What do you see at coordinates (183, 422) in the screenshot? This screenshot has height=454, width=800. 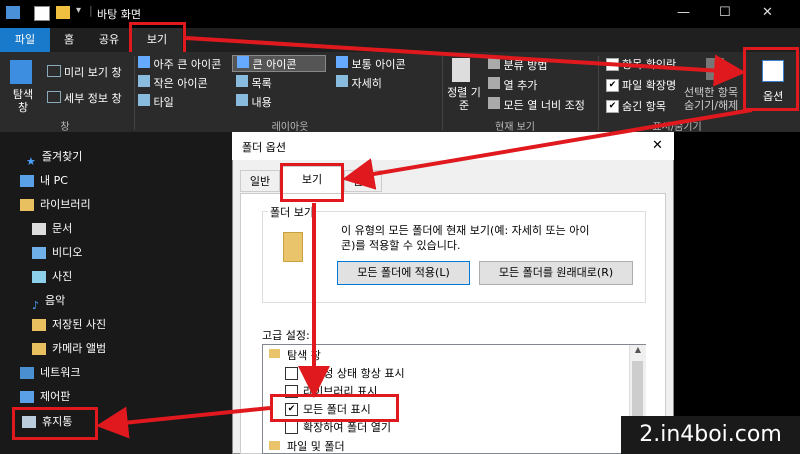 I see `arrow-checkbox-to-recycle-bin` at bounding box center [183, 422].